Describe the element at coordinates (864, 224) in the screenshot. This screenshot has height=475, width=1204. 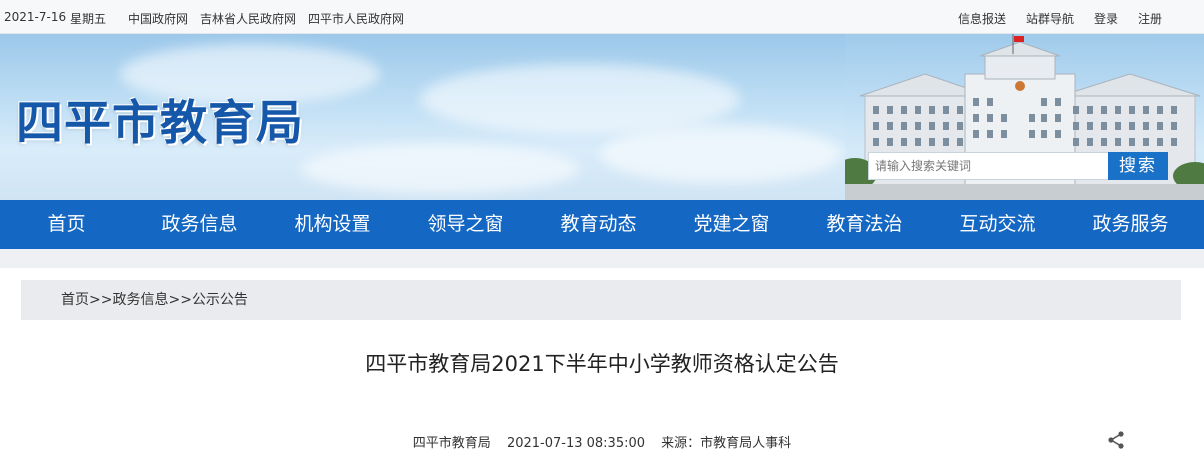
I see `nav-item-education-law: 教育法治` at that location.